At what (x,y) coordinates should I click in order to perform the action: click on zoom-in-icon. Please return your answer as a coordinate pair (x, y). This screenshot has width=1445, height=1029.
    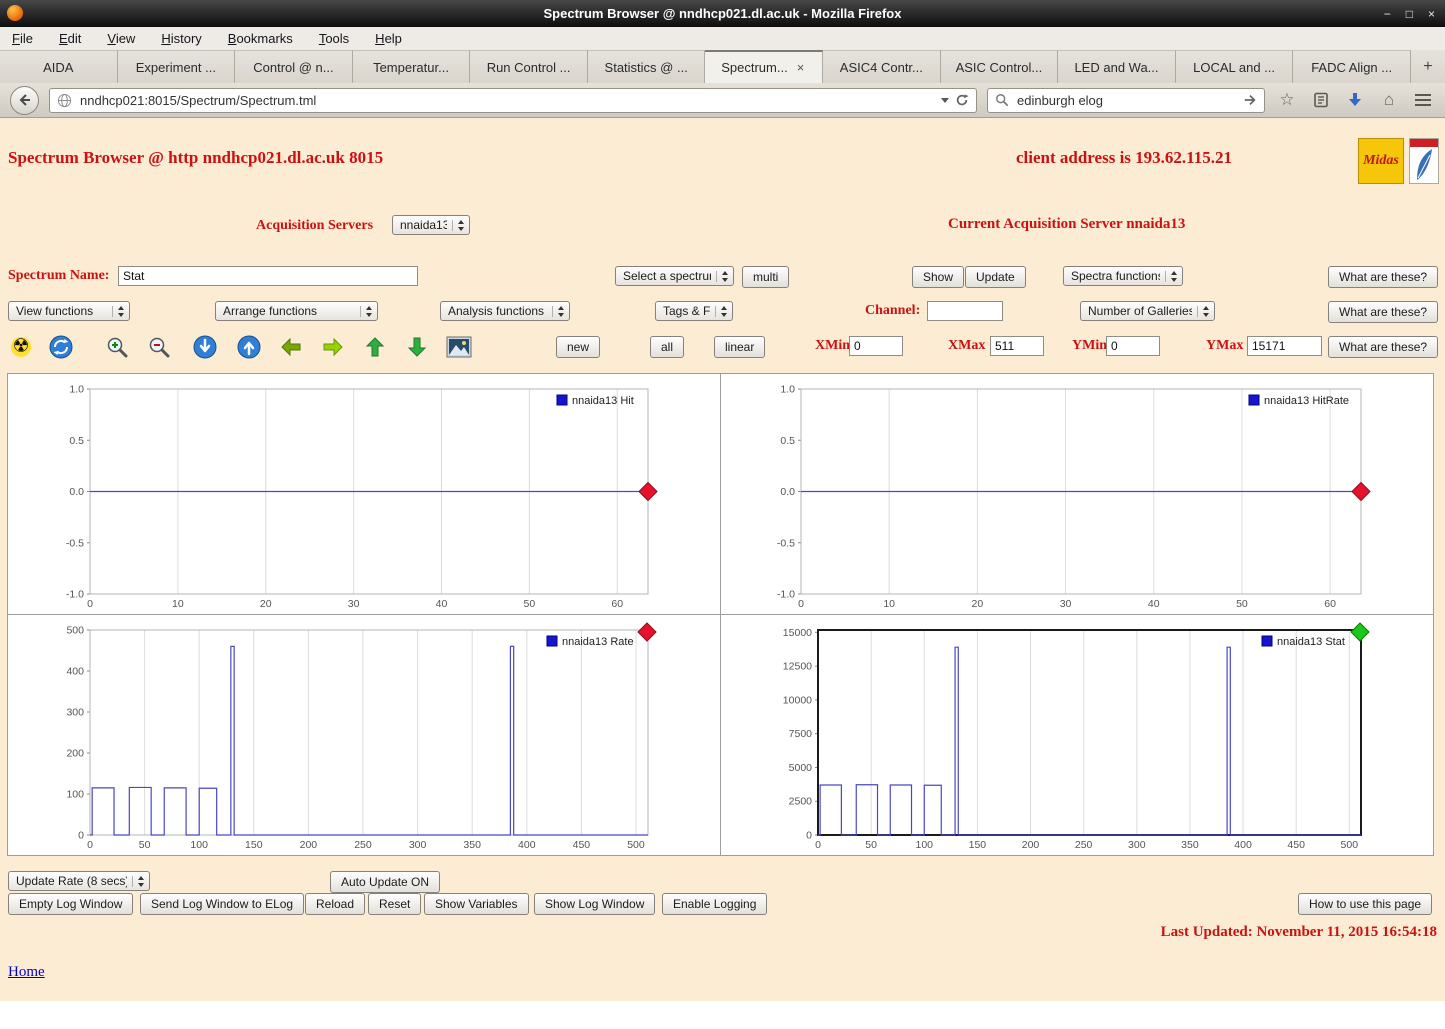
    Looking at the image, I should click on (117, 347).